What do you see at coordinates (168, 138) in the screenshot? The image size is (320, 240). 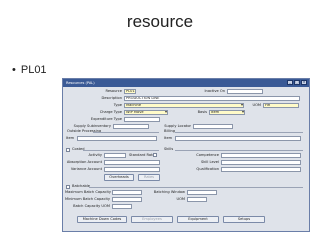 I see `billing-item-label: Item` at bounding box center [168, 138].